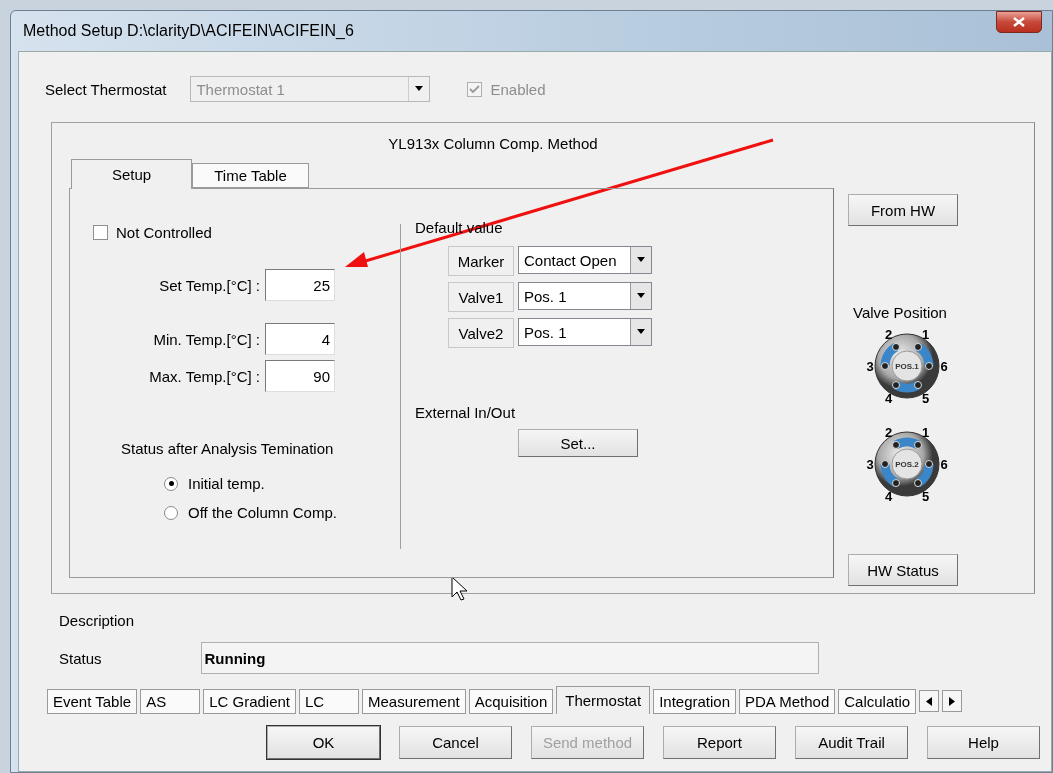 The image size is (1053, 773). Describe the element at coordinates (323, 742) in the screenshot. I see `dialog-button: OK` at that location.